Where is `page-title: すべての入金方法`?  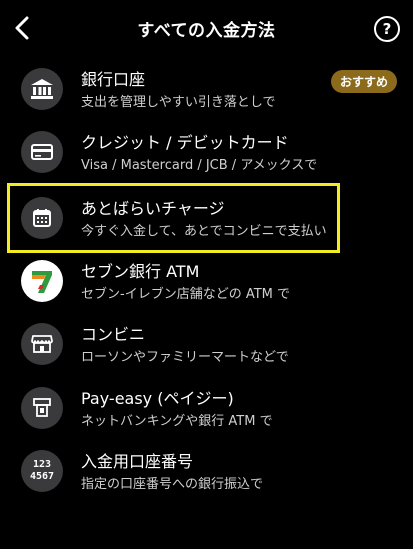 page-title: すべての入金方法 is located at coordinates (206, 31).